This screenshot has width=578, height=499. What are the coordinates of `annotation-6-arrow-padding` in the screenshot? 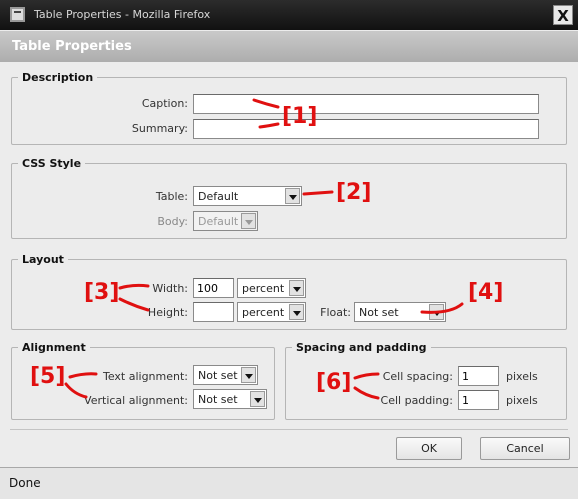 It's located at (366, 393).